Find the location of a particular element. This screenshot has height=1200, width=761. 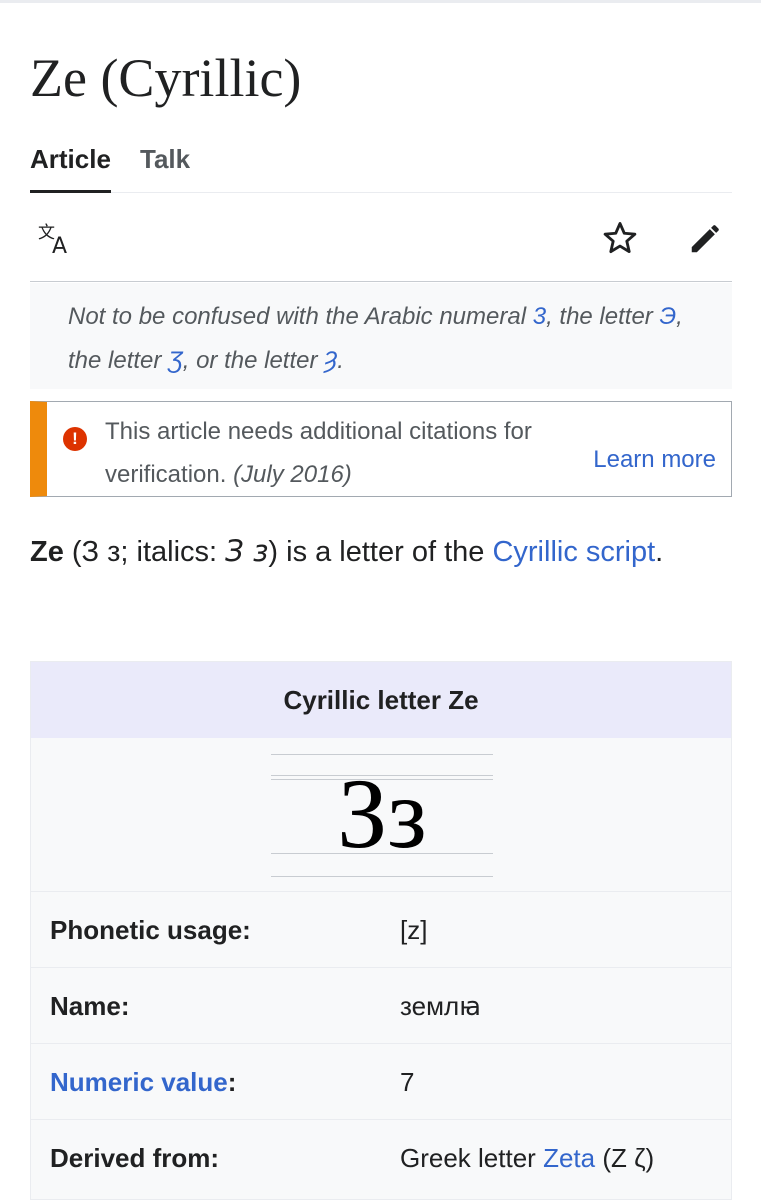

infobox-row-numeric: Numeric value: 7 is located at coordinates (381, 1082).